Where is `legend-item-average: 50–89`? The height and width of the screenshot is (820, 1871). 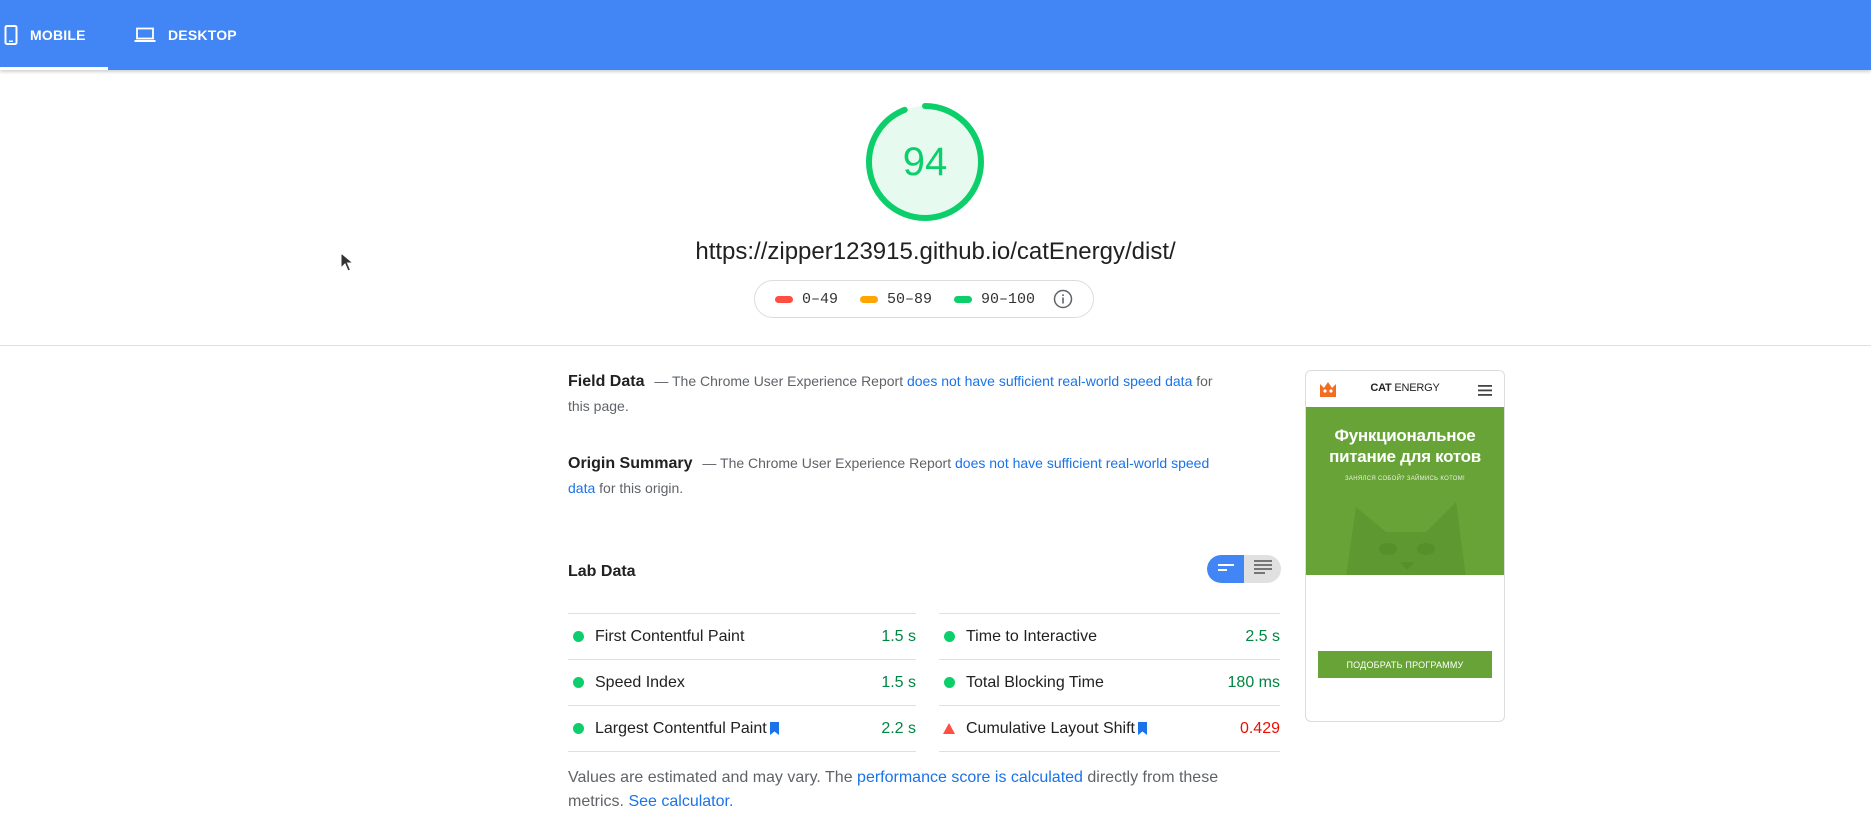
legend-item-average: 50–89 is located at coordinates (896, 299).